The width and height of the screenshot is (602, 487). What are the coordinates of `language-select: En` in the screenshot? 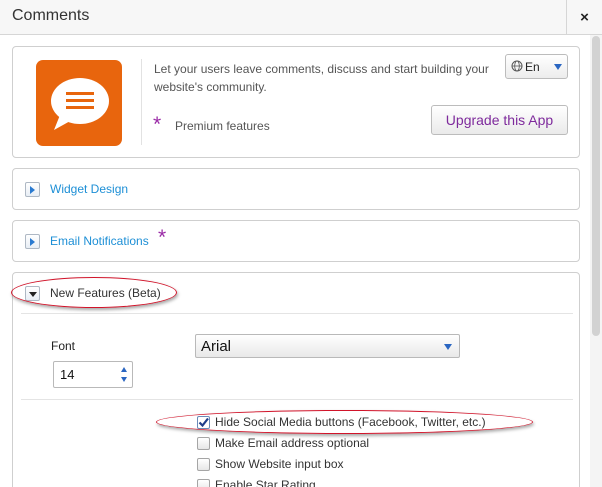 It's located at (536, 66).